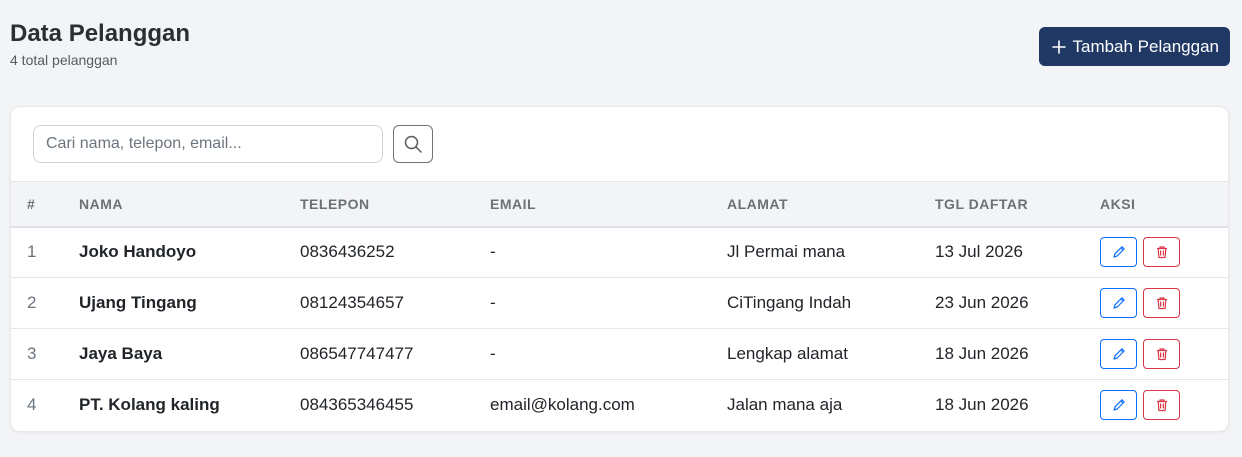 This screenshot has height=457, width=1242. I want to click on column-header-register-date: TGL DAFTAR, so click(1017, 204).